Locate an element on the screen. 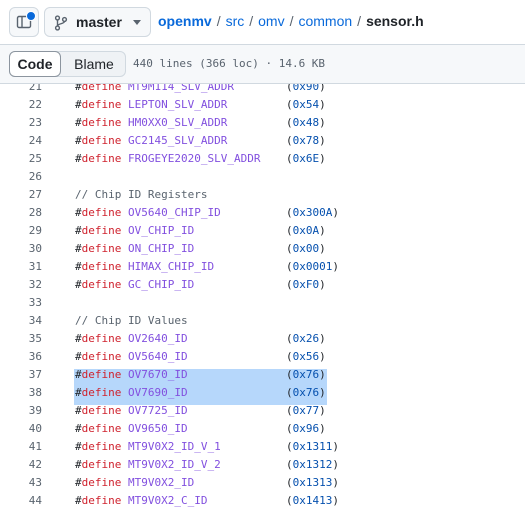  code-line: 22 #define LEPTON_SLV_ADDR (0x54) is located at coordinates (262, 105).